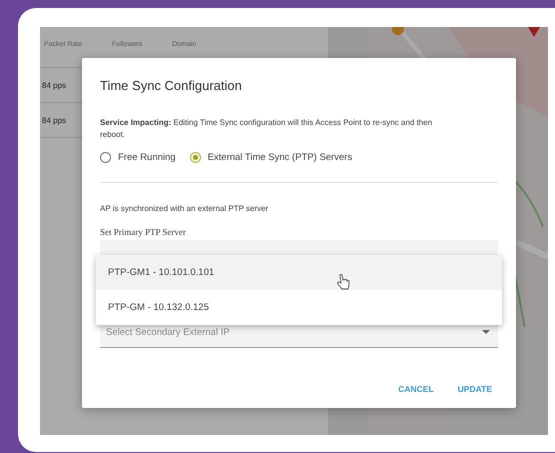 This screenshot has height=453, width=555. Describe the element at coordinates (143, 232) in the screenshot. I see `field-label: Set Primary PTP Server` at that location.